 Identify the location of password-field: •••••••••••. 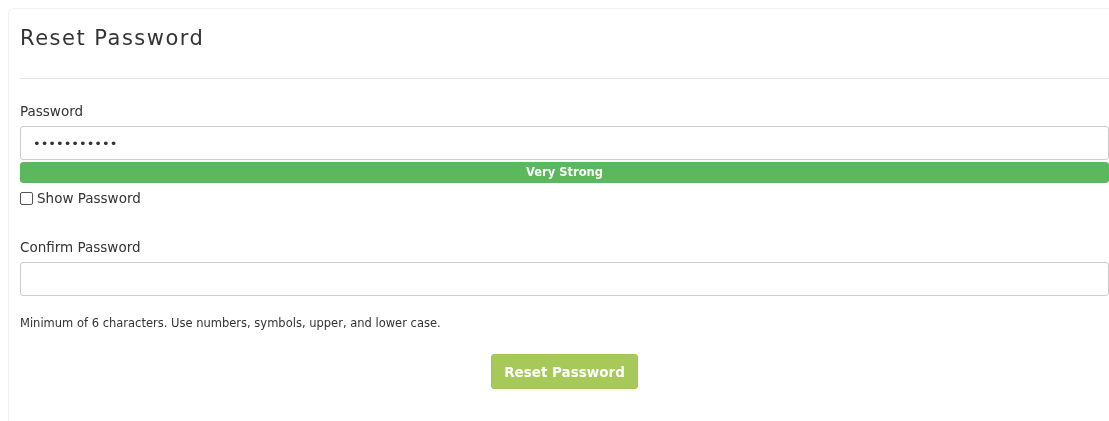
(564, 143).